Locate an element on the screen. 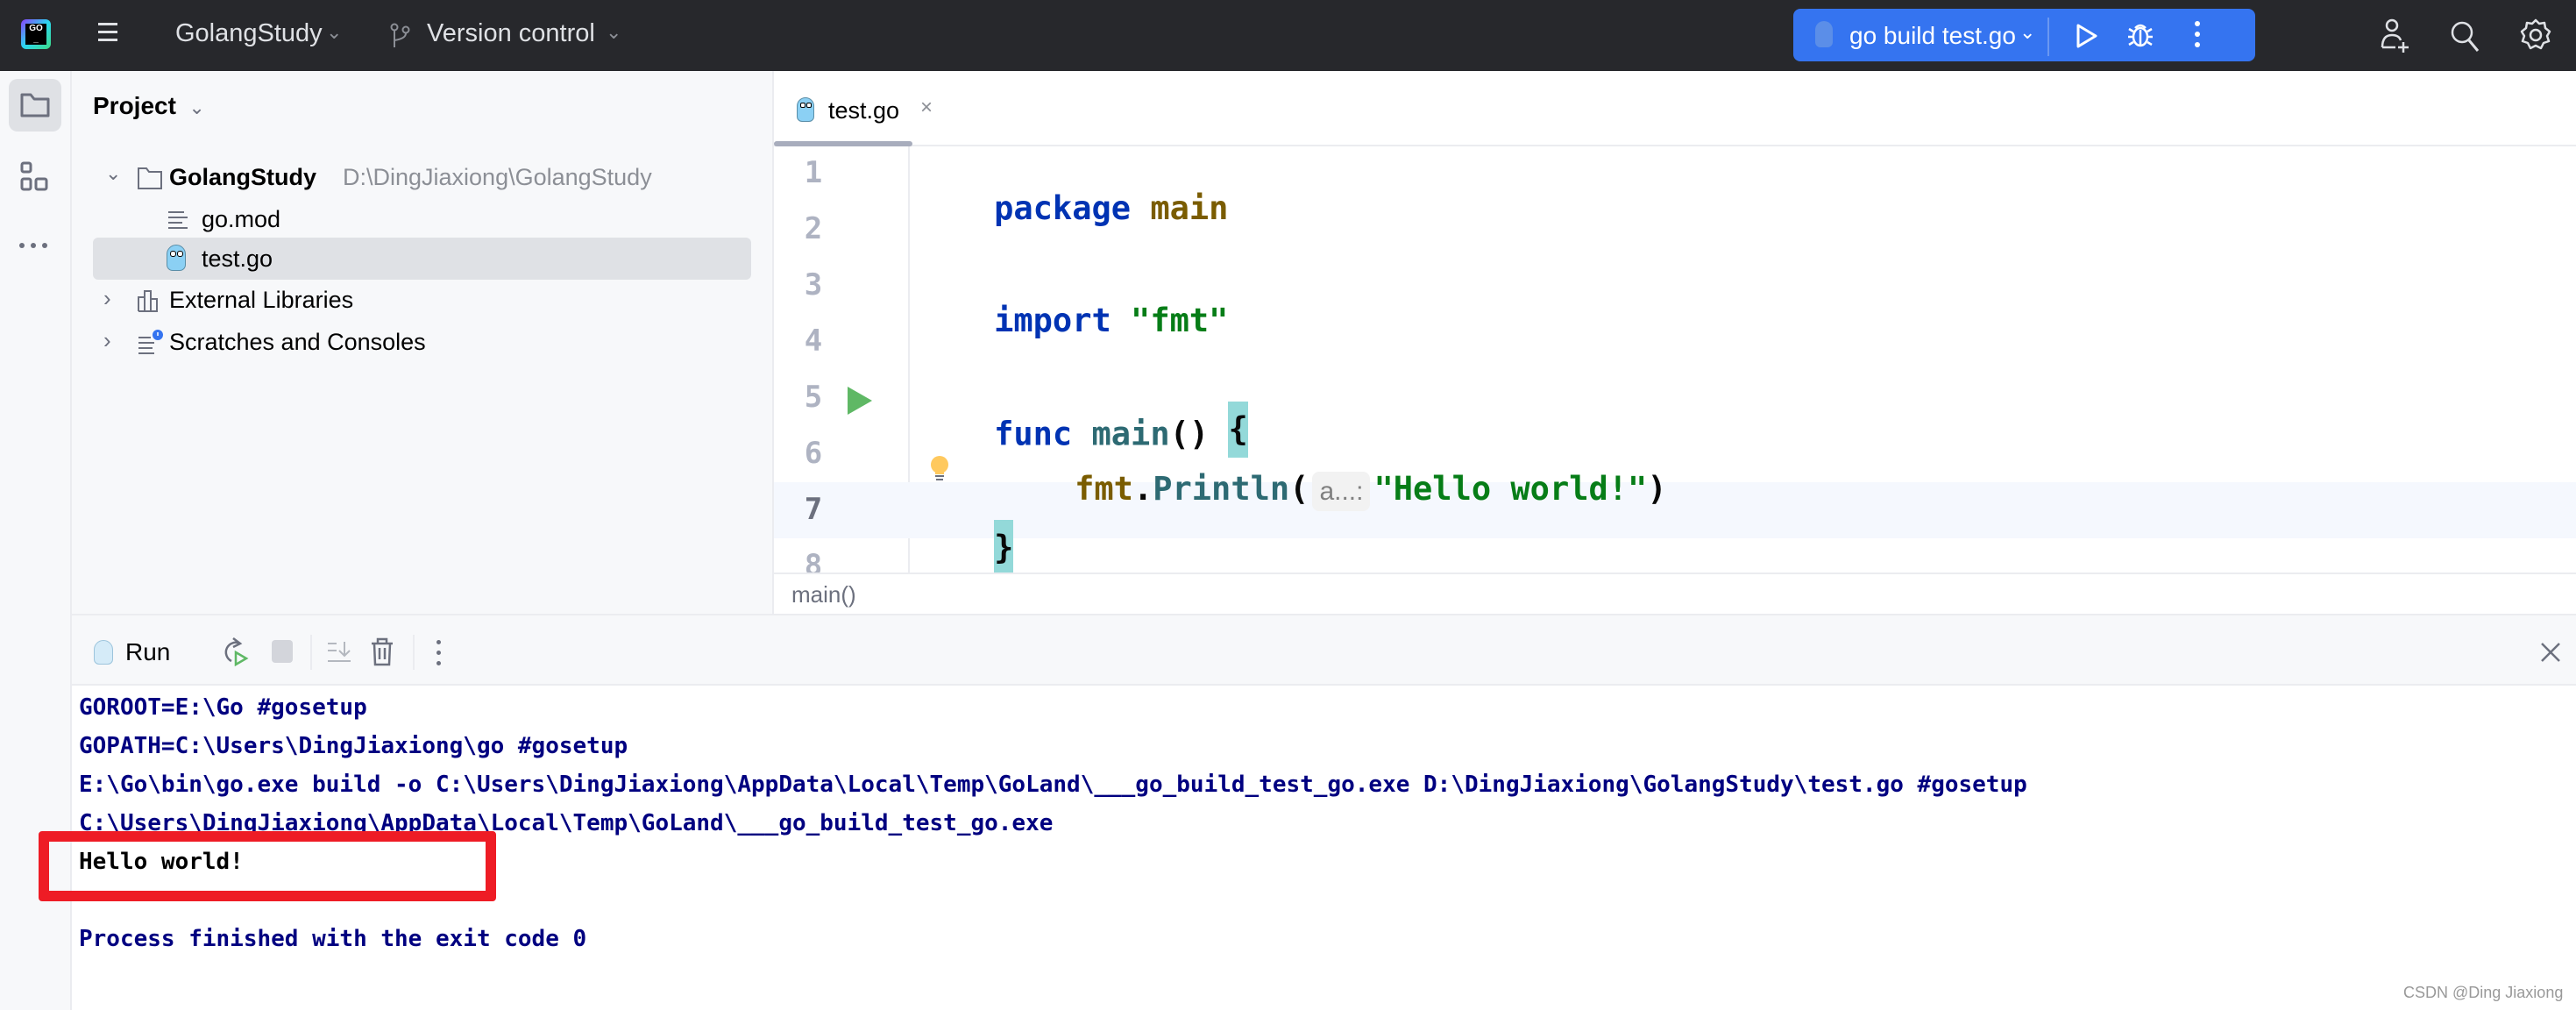  vcs-label: Version control is located at coordinates (511, 33).